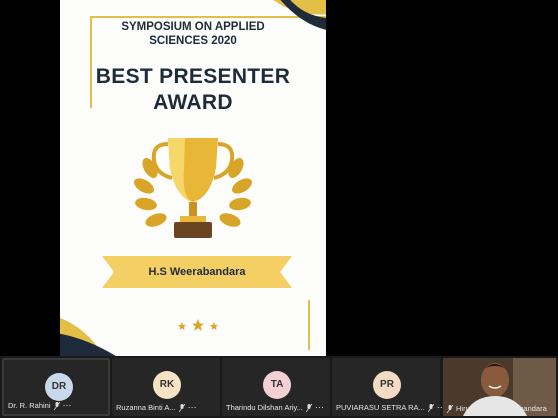  Describe the element at coordinates (198, 325) in the screenshot. I see `star-decoration-icon` at that location.